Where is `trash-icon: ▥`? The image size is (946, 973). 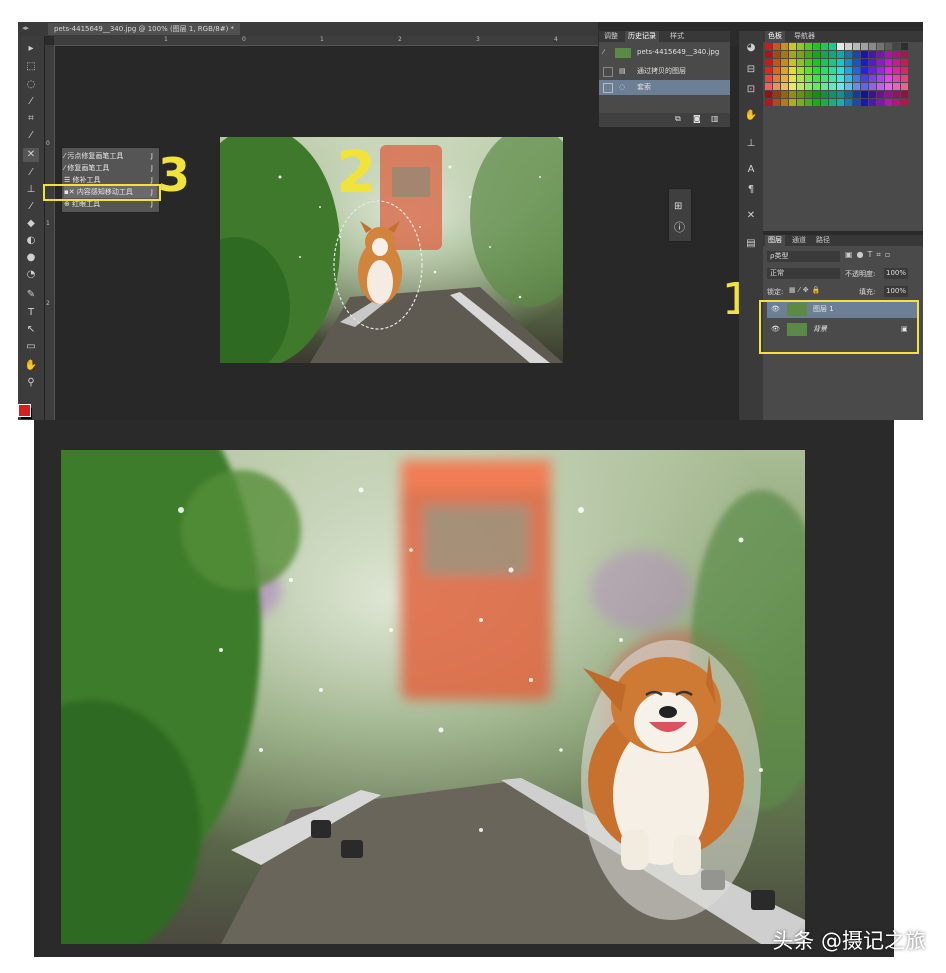 trash-icon: ▥ is located at coordinates (715, 118).